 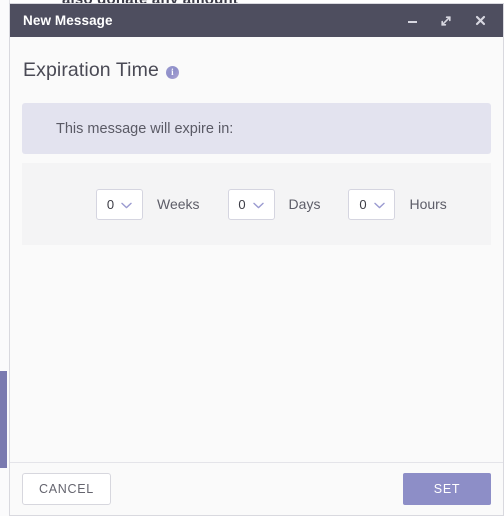 I want to click on page-title: Expiration Time, so click(x=91, y=70).